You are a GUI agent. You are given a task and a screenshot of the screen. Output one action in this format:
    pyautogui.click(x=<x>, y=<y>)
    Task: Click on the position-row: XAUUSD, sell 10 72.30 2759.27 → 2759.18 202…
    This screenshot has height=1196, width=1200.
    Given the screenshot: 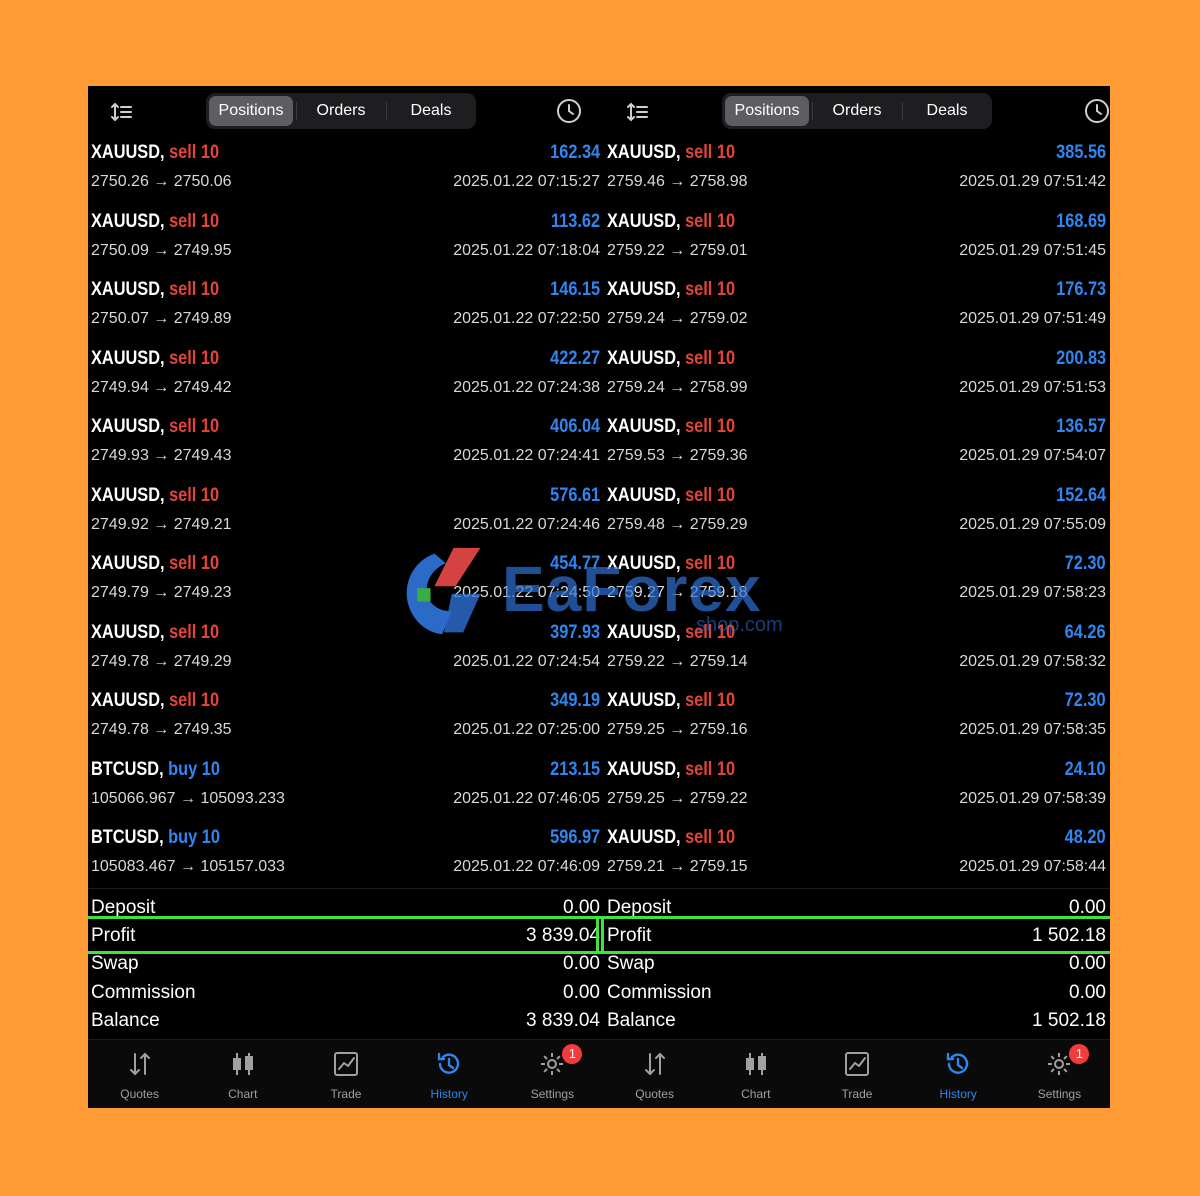 What is the action you would take?
    pyautogui.click(x=857, y=583)
    